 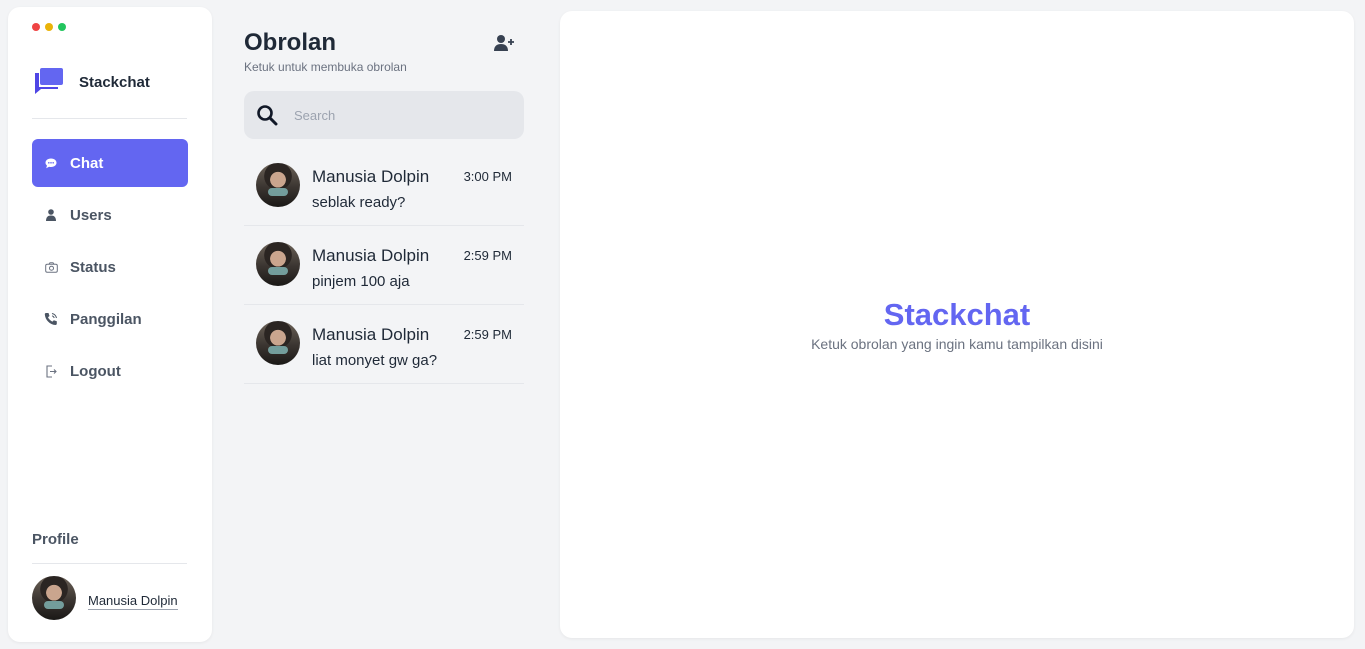 I want to click on window-controls, so click(x=49, y=27).